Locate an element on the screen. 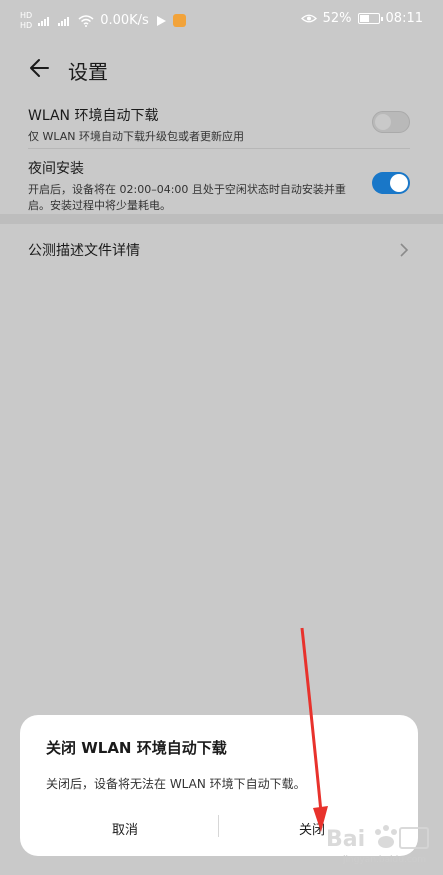  wifi-icon is located at coordinates (86, 20).